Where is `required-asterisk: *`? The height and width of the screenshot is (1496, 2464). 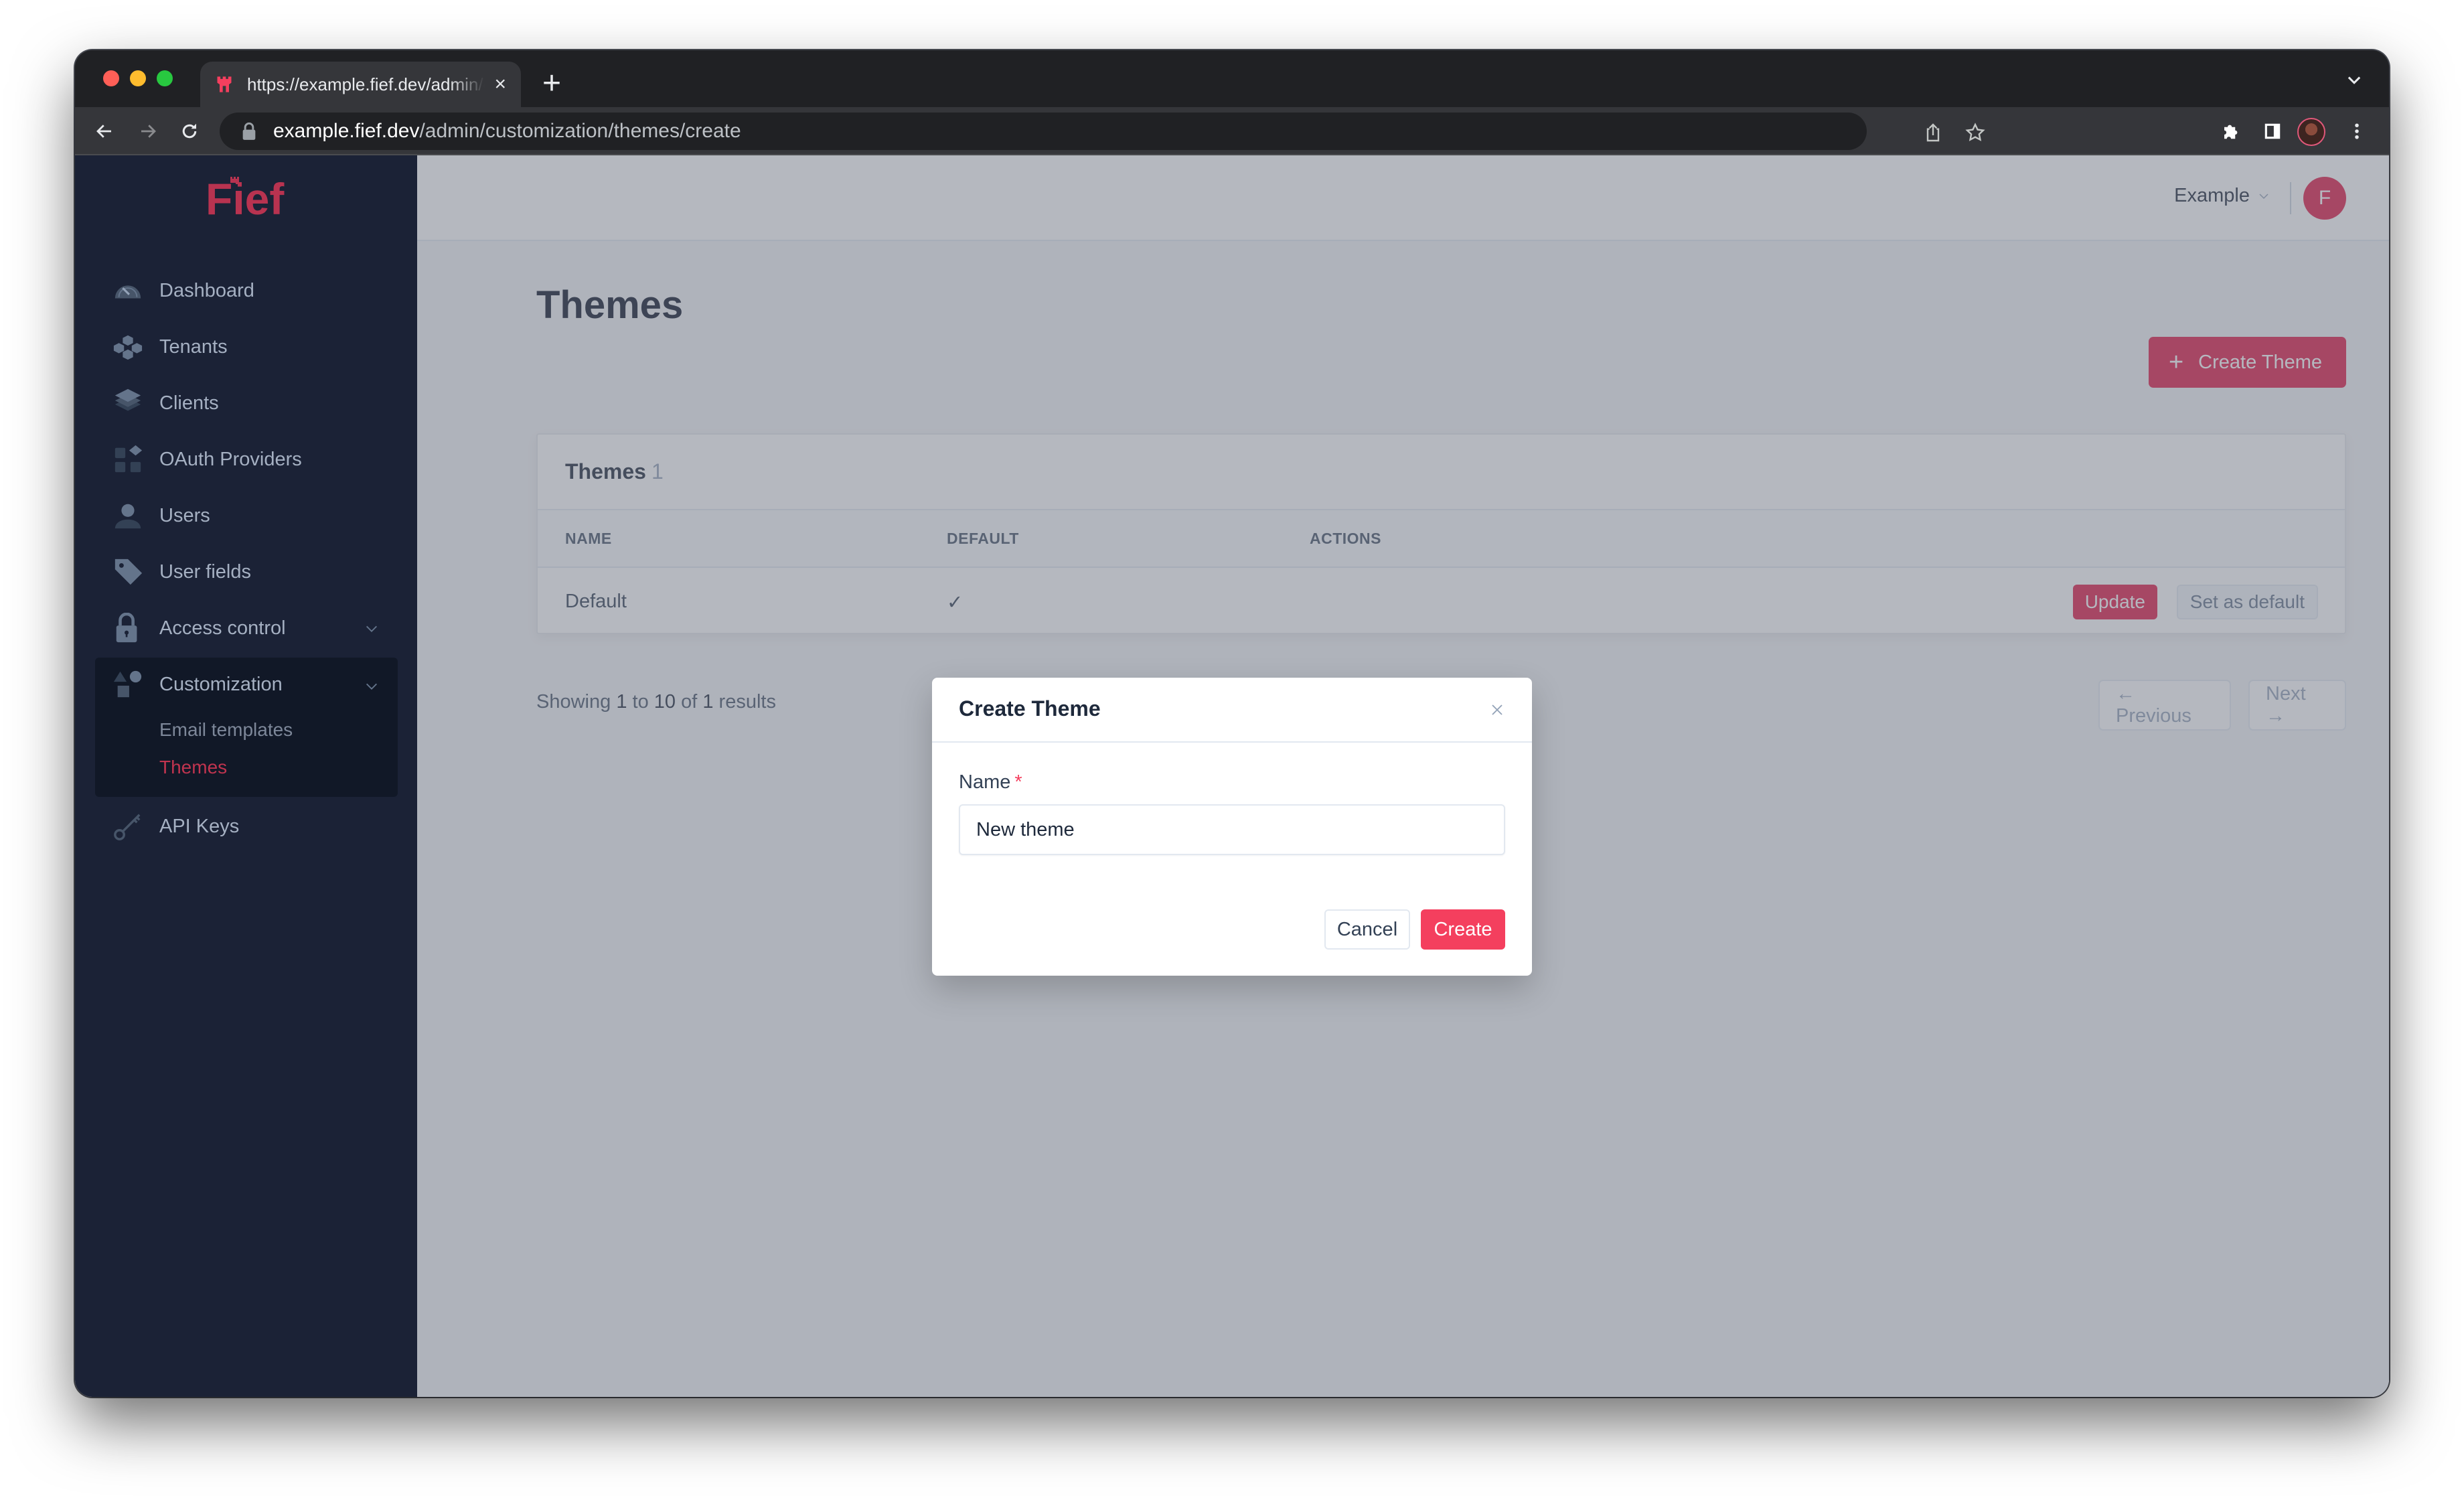 required-asterisk: * is located at coordinates (1018, 782).